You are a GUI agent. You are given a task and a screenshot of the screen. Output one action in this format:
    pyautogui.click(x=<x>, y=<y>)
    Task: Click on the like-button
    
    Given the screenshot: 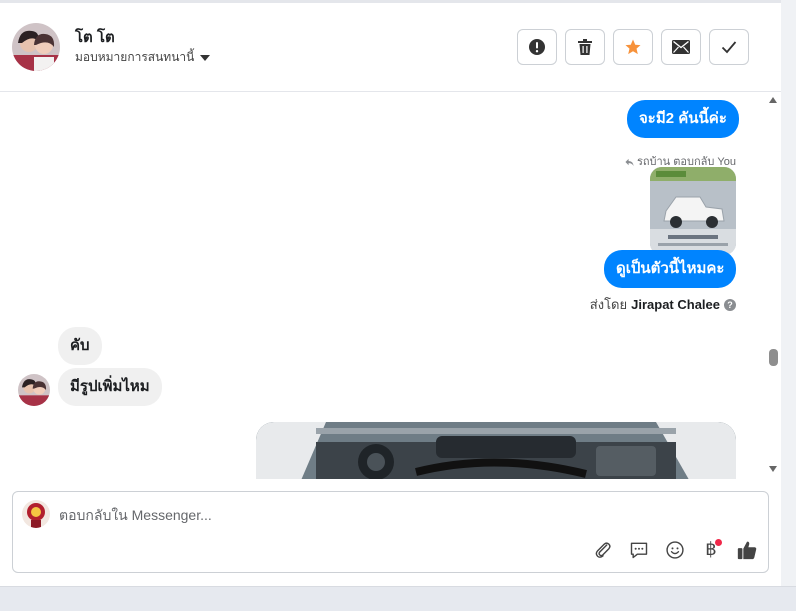 What is the action you would take?
    pyautogui.click(x=747, y=550)
    